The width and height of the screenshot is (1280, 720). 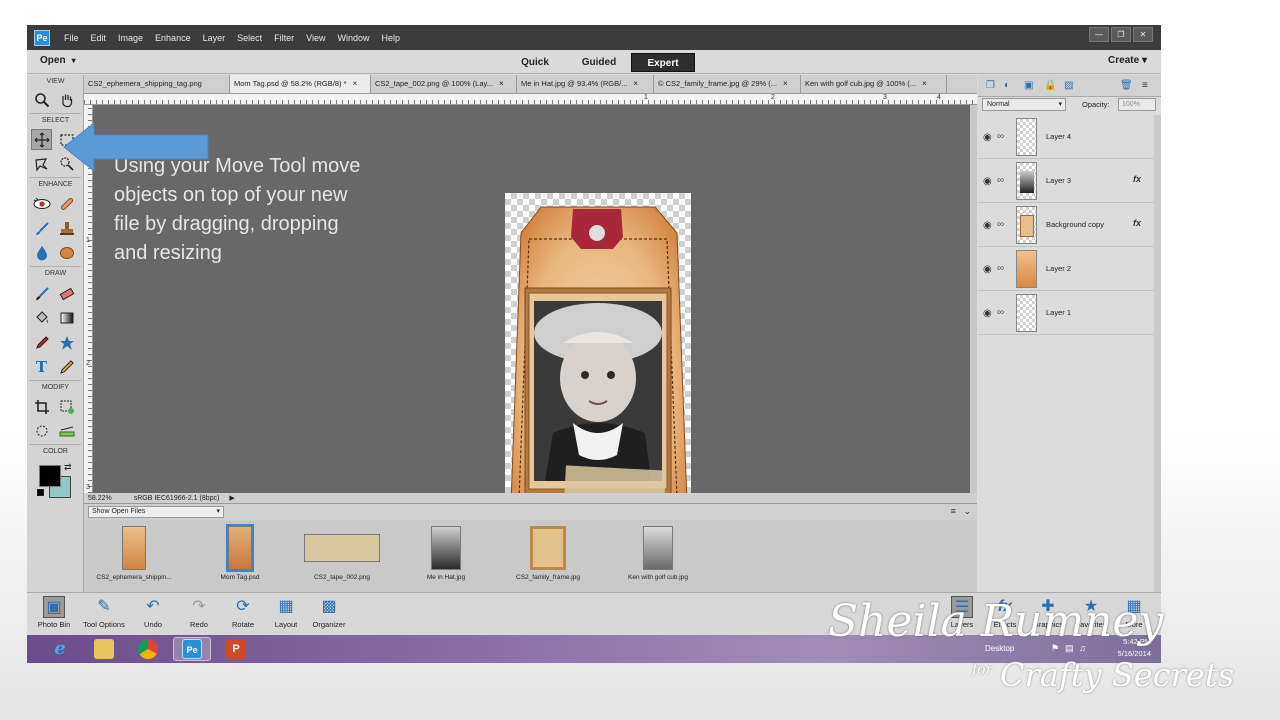 I want to click on taskbar-powerpoint: P, so click(x=236, y=649).